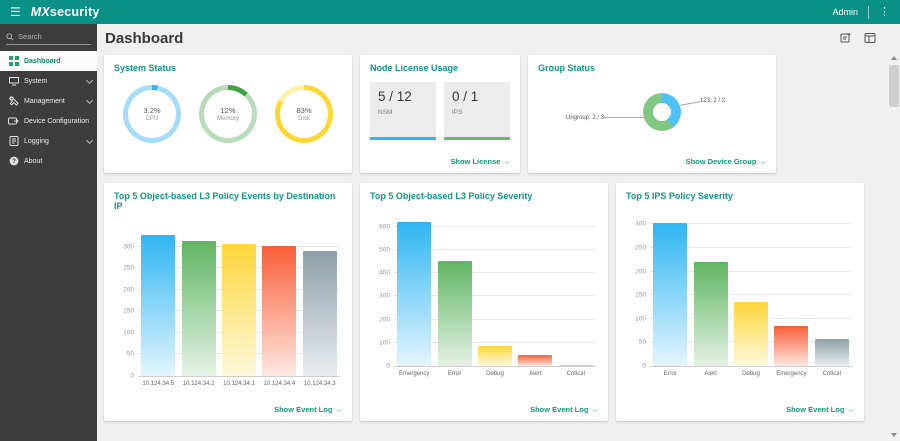  Describe the element at coordinates (385, 112) in the screenshot. I see `license-label: NSM` at that location.